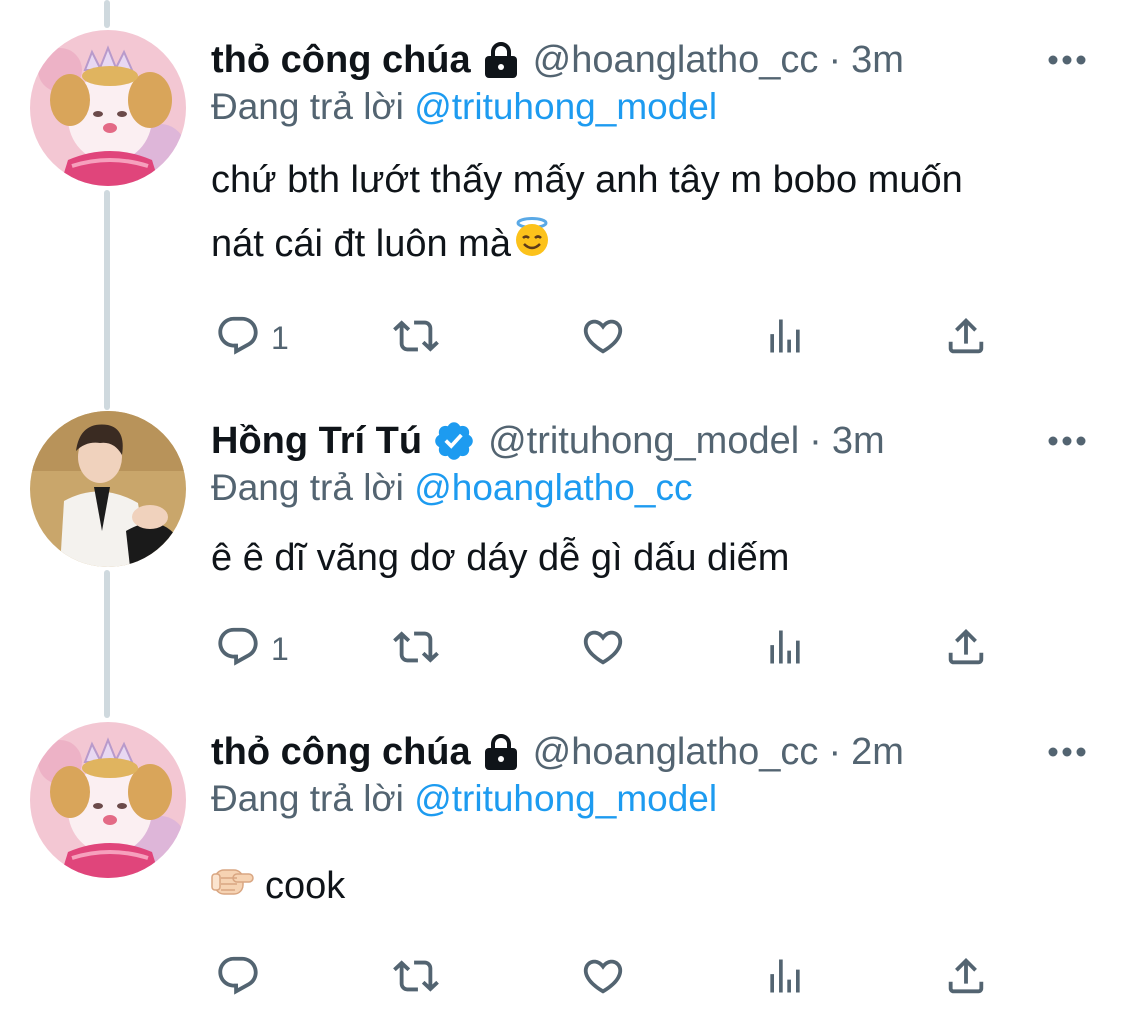 This screenshot has width=1125, height=1018. I want to click on tweet-header: thỏ công chúa @hoanglatho_cc · 3m, so click(557, 60).